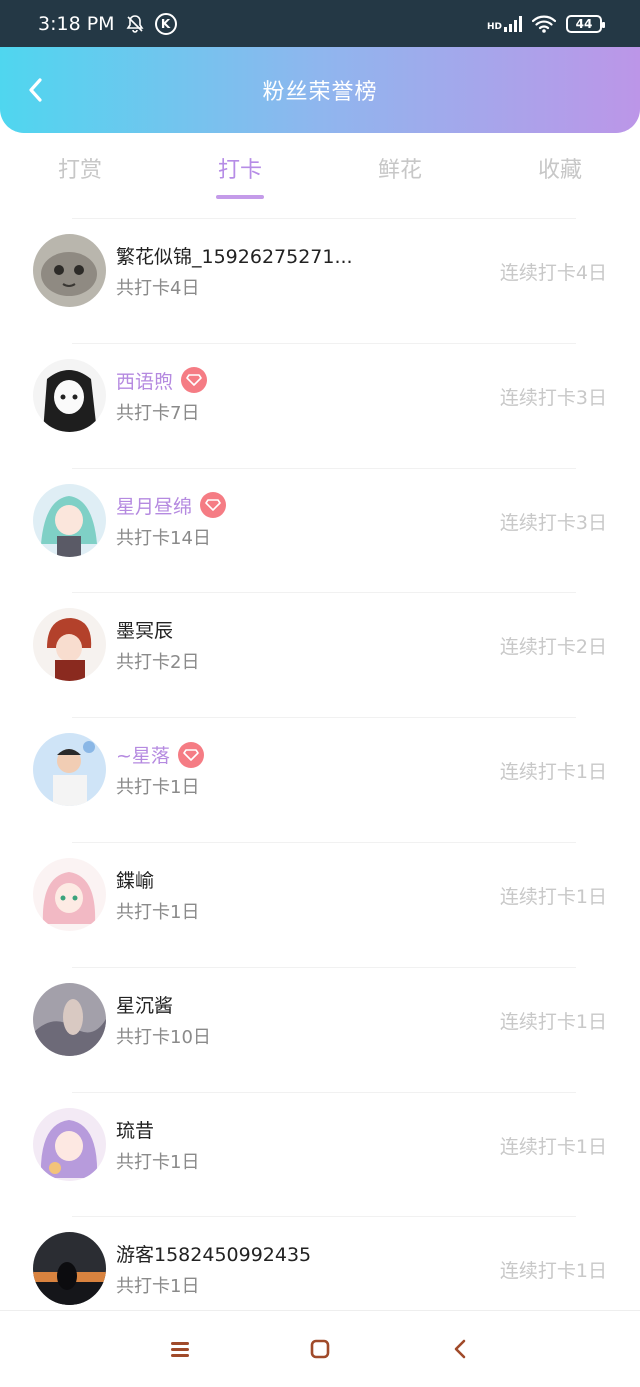 Image resolution: width=640 pixels, height=1387 pixels. What do you see at coordinates (163, 1037) in the screenshot?
I see `total-checkin: 共打卡10日` at bounding box center [163, 1037].